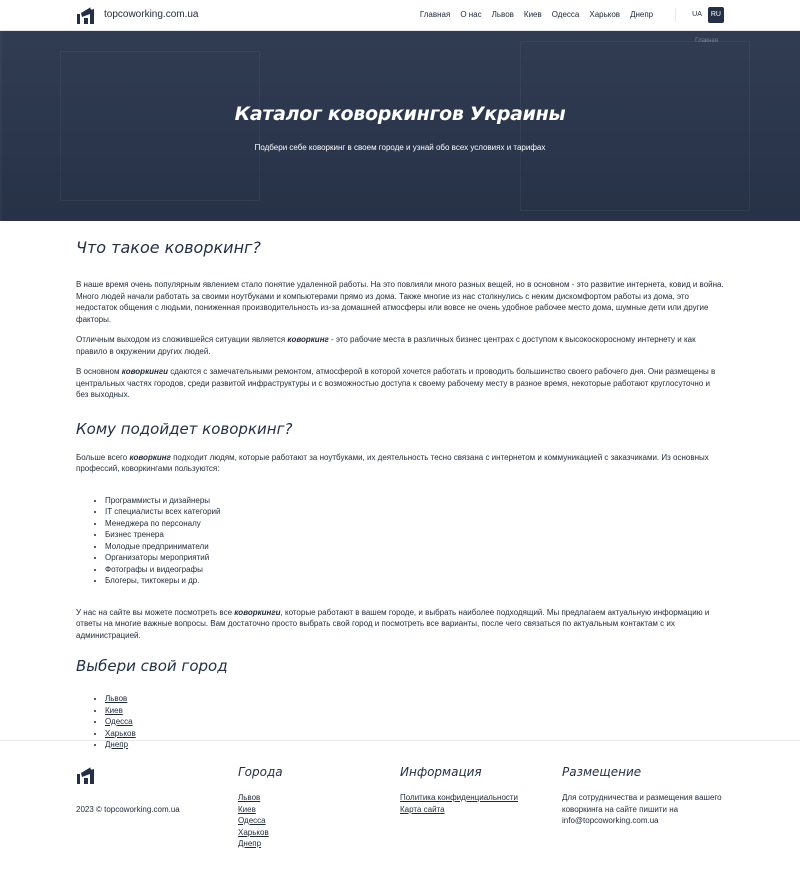  What do you see at coordinates (157, 817) in the screenshot?
I see `footer-brand: 2023 © topcoworking.com.ua` at bounding box center [157, 817].